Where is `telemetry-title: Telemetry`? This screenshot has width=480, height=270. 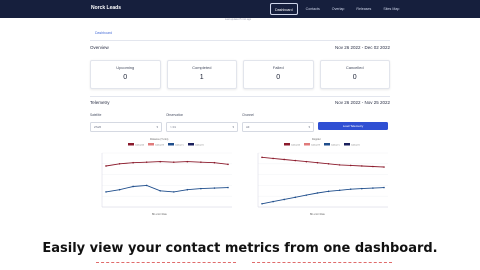 telemetry-title: Telemetry is located at coordinates (100, 102).